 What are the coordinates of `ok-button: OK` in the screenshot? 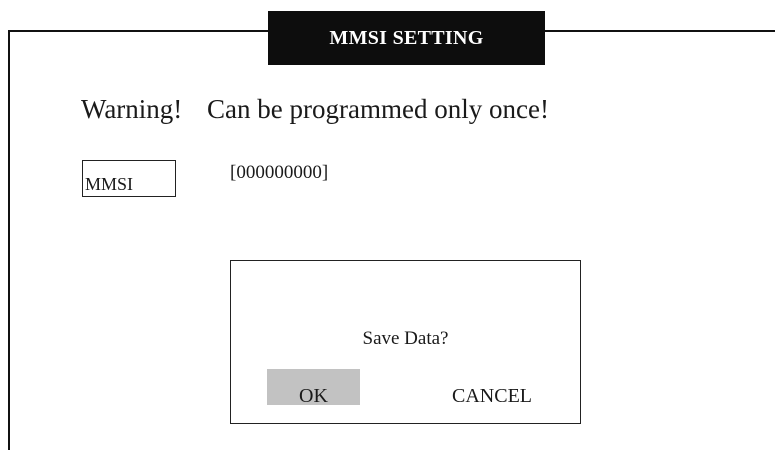 It's located at (313, 388).